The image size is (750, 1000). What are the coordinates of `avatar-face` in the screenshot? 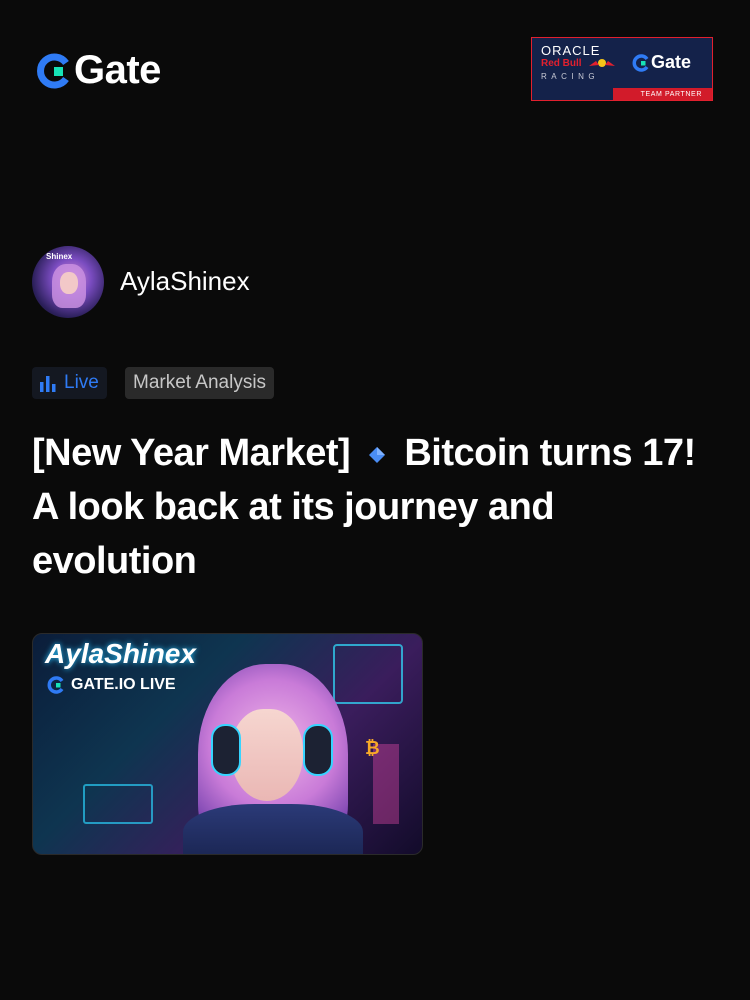 It's located at (69, 283).